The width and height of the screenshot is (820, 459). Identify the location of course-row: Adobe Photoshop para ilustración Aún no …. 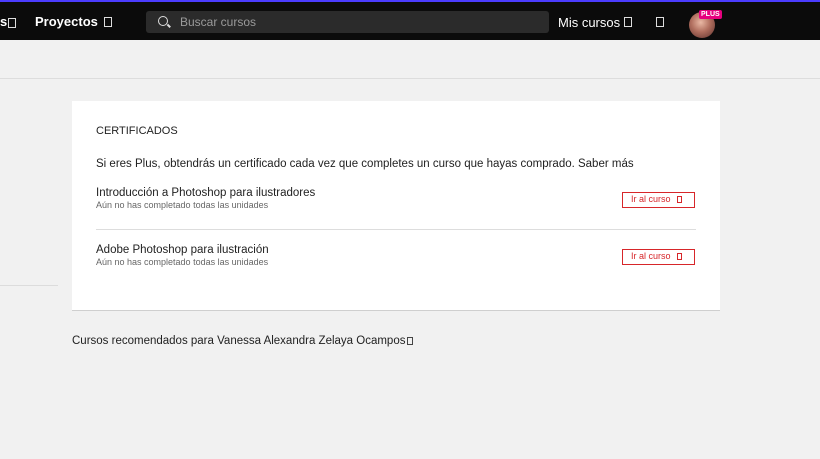
(396, 255).